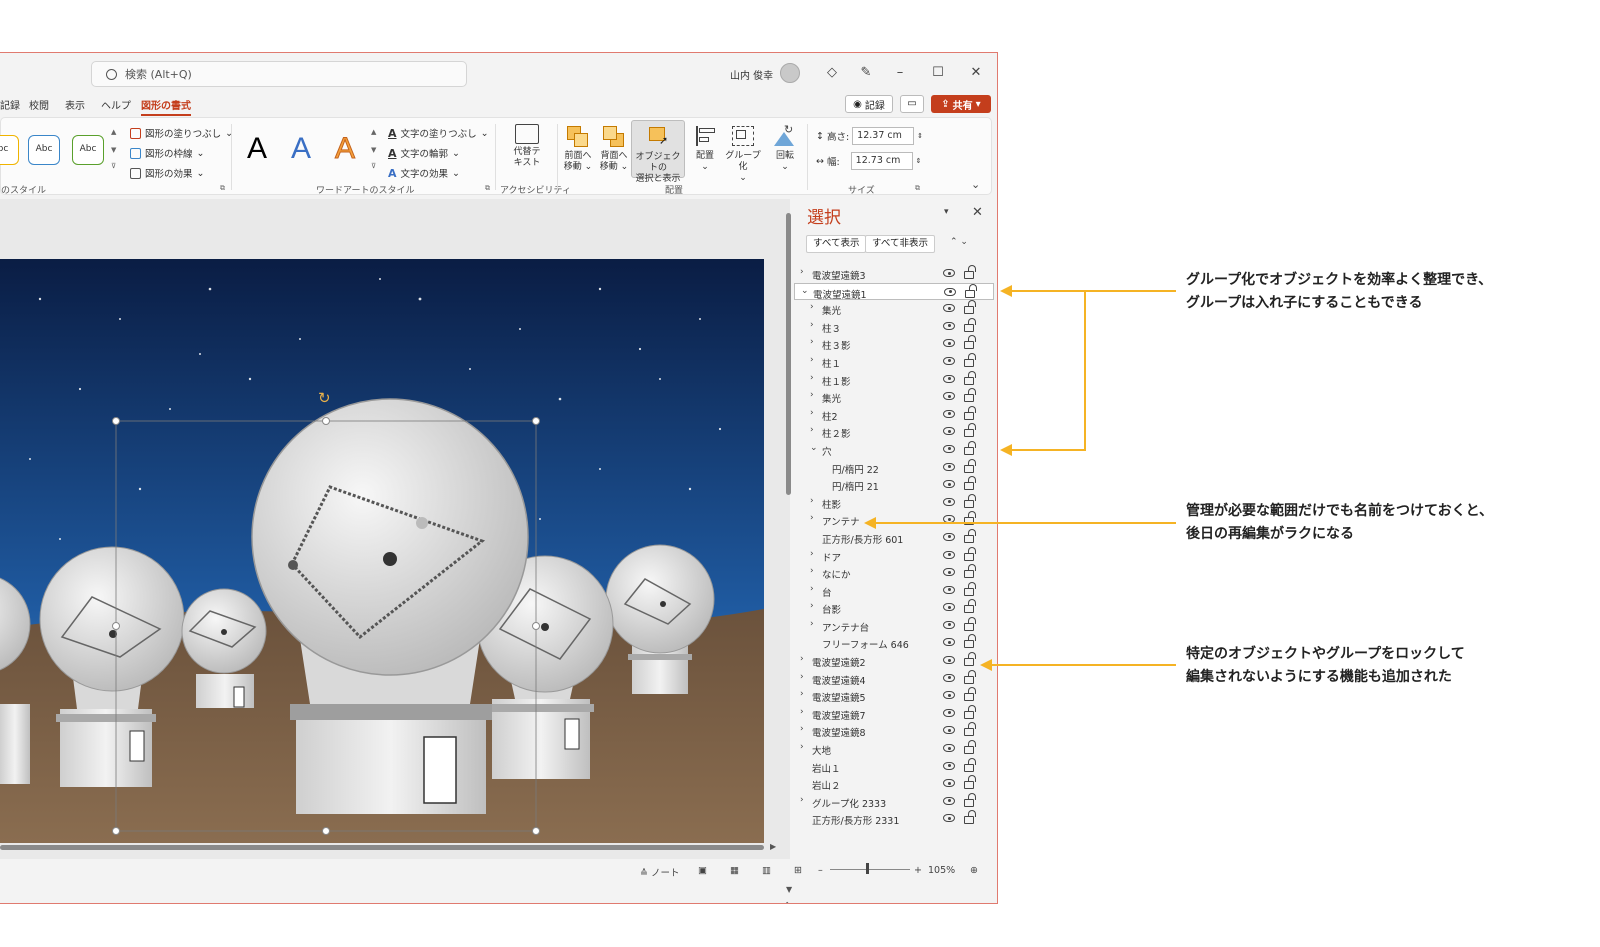  What do you see at coordinates (977, 212) in the screenshot?
I see `close-icon: ✕` at bounding box center [977, 212].